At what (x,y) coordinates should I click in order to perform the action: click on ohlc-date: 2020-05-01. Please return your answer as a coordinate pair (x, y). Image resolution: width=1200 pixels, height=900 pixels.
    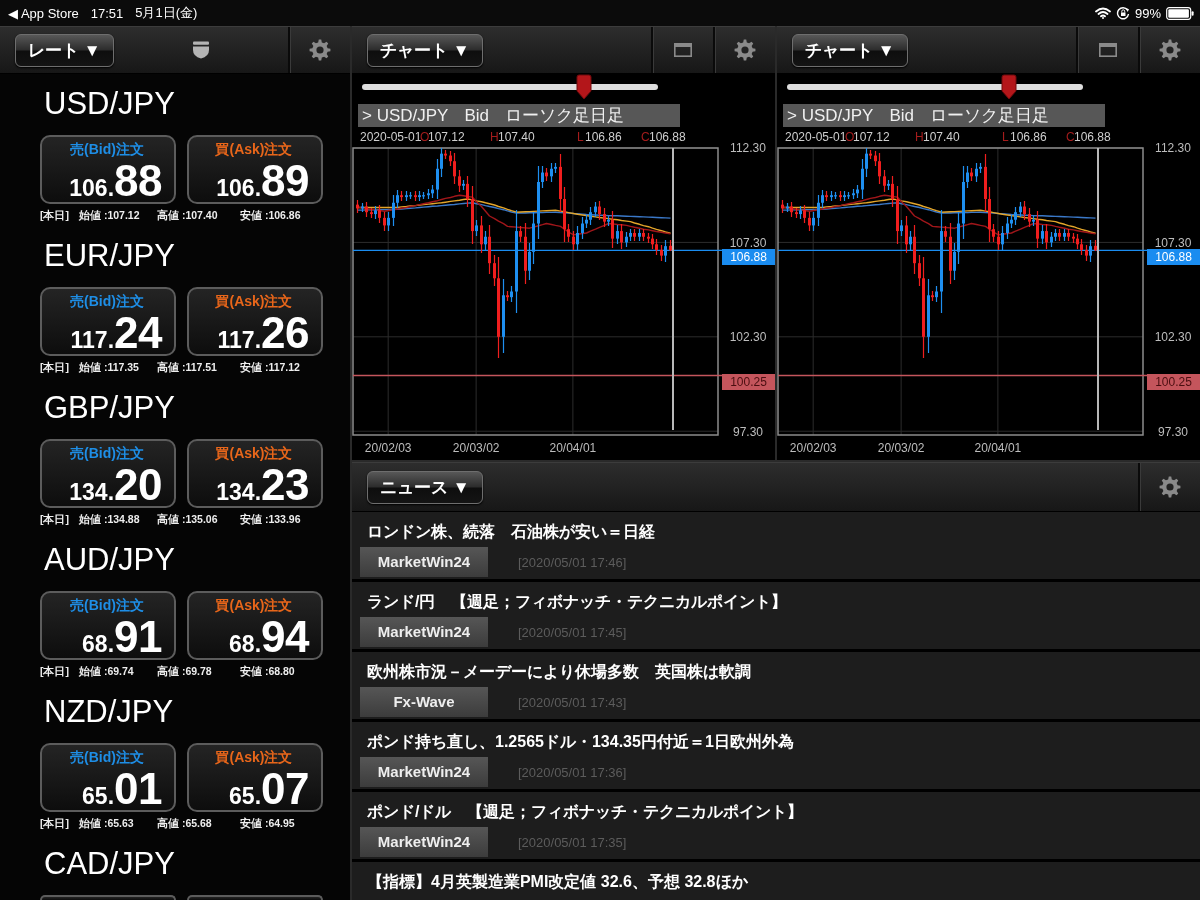
    Looking at the image, I should click on (391, 137).